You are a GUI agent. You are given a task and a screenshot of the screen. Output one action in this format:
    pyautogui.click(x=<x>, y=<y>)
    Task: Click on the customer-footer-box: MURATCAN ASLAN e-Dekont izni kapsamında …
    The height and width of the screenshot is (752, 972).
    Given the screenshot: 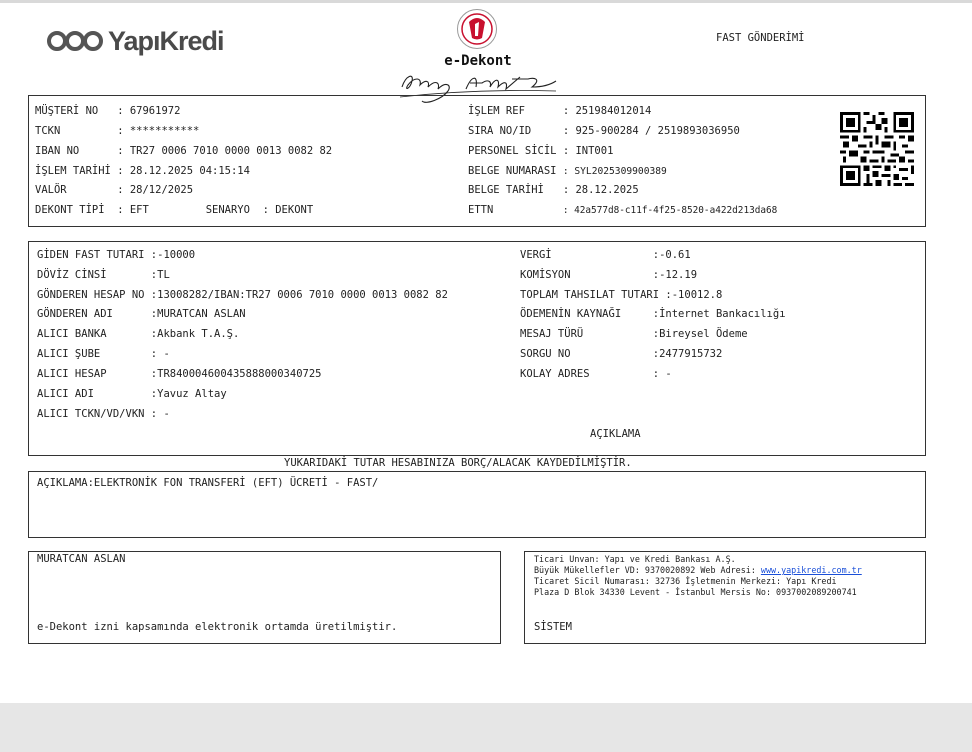 What is the action you would take?
    pyautogui.click(x=264, y=597)
    